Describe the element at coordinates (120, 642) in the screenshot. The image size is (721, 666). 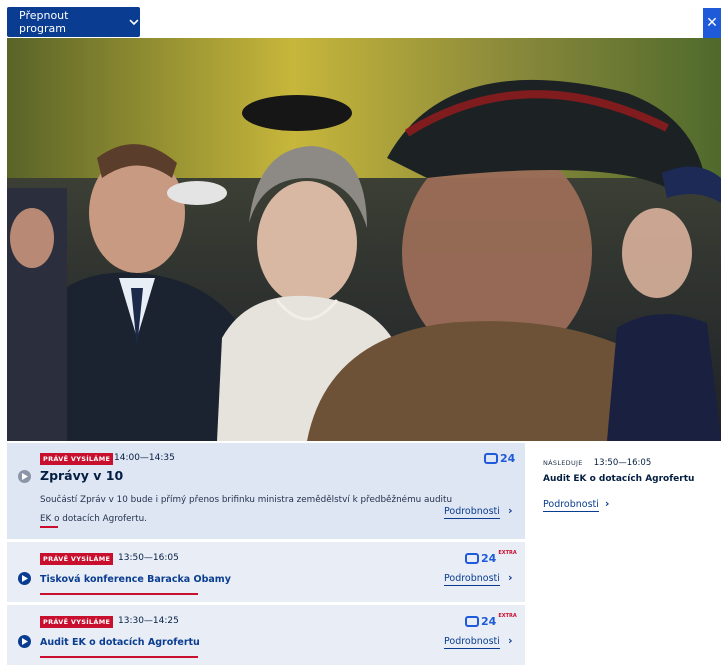
I see `program-title: Audit EK o dotacích Agrofertu` at that location.